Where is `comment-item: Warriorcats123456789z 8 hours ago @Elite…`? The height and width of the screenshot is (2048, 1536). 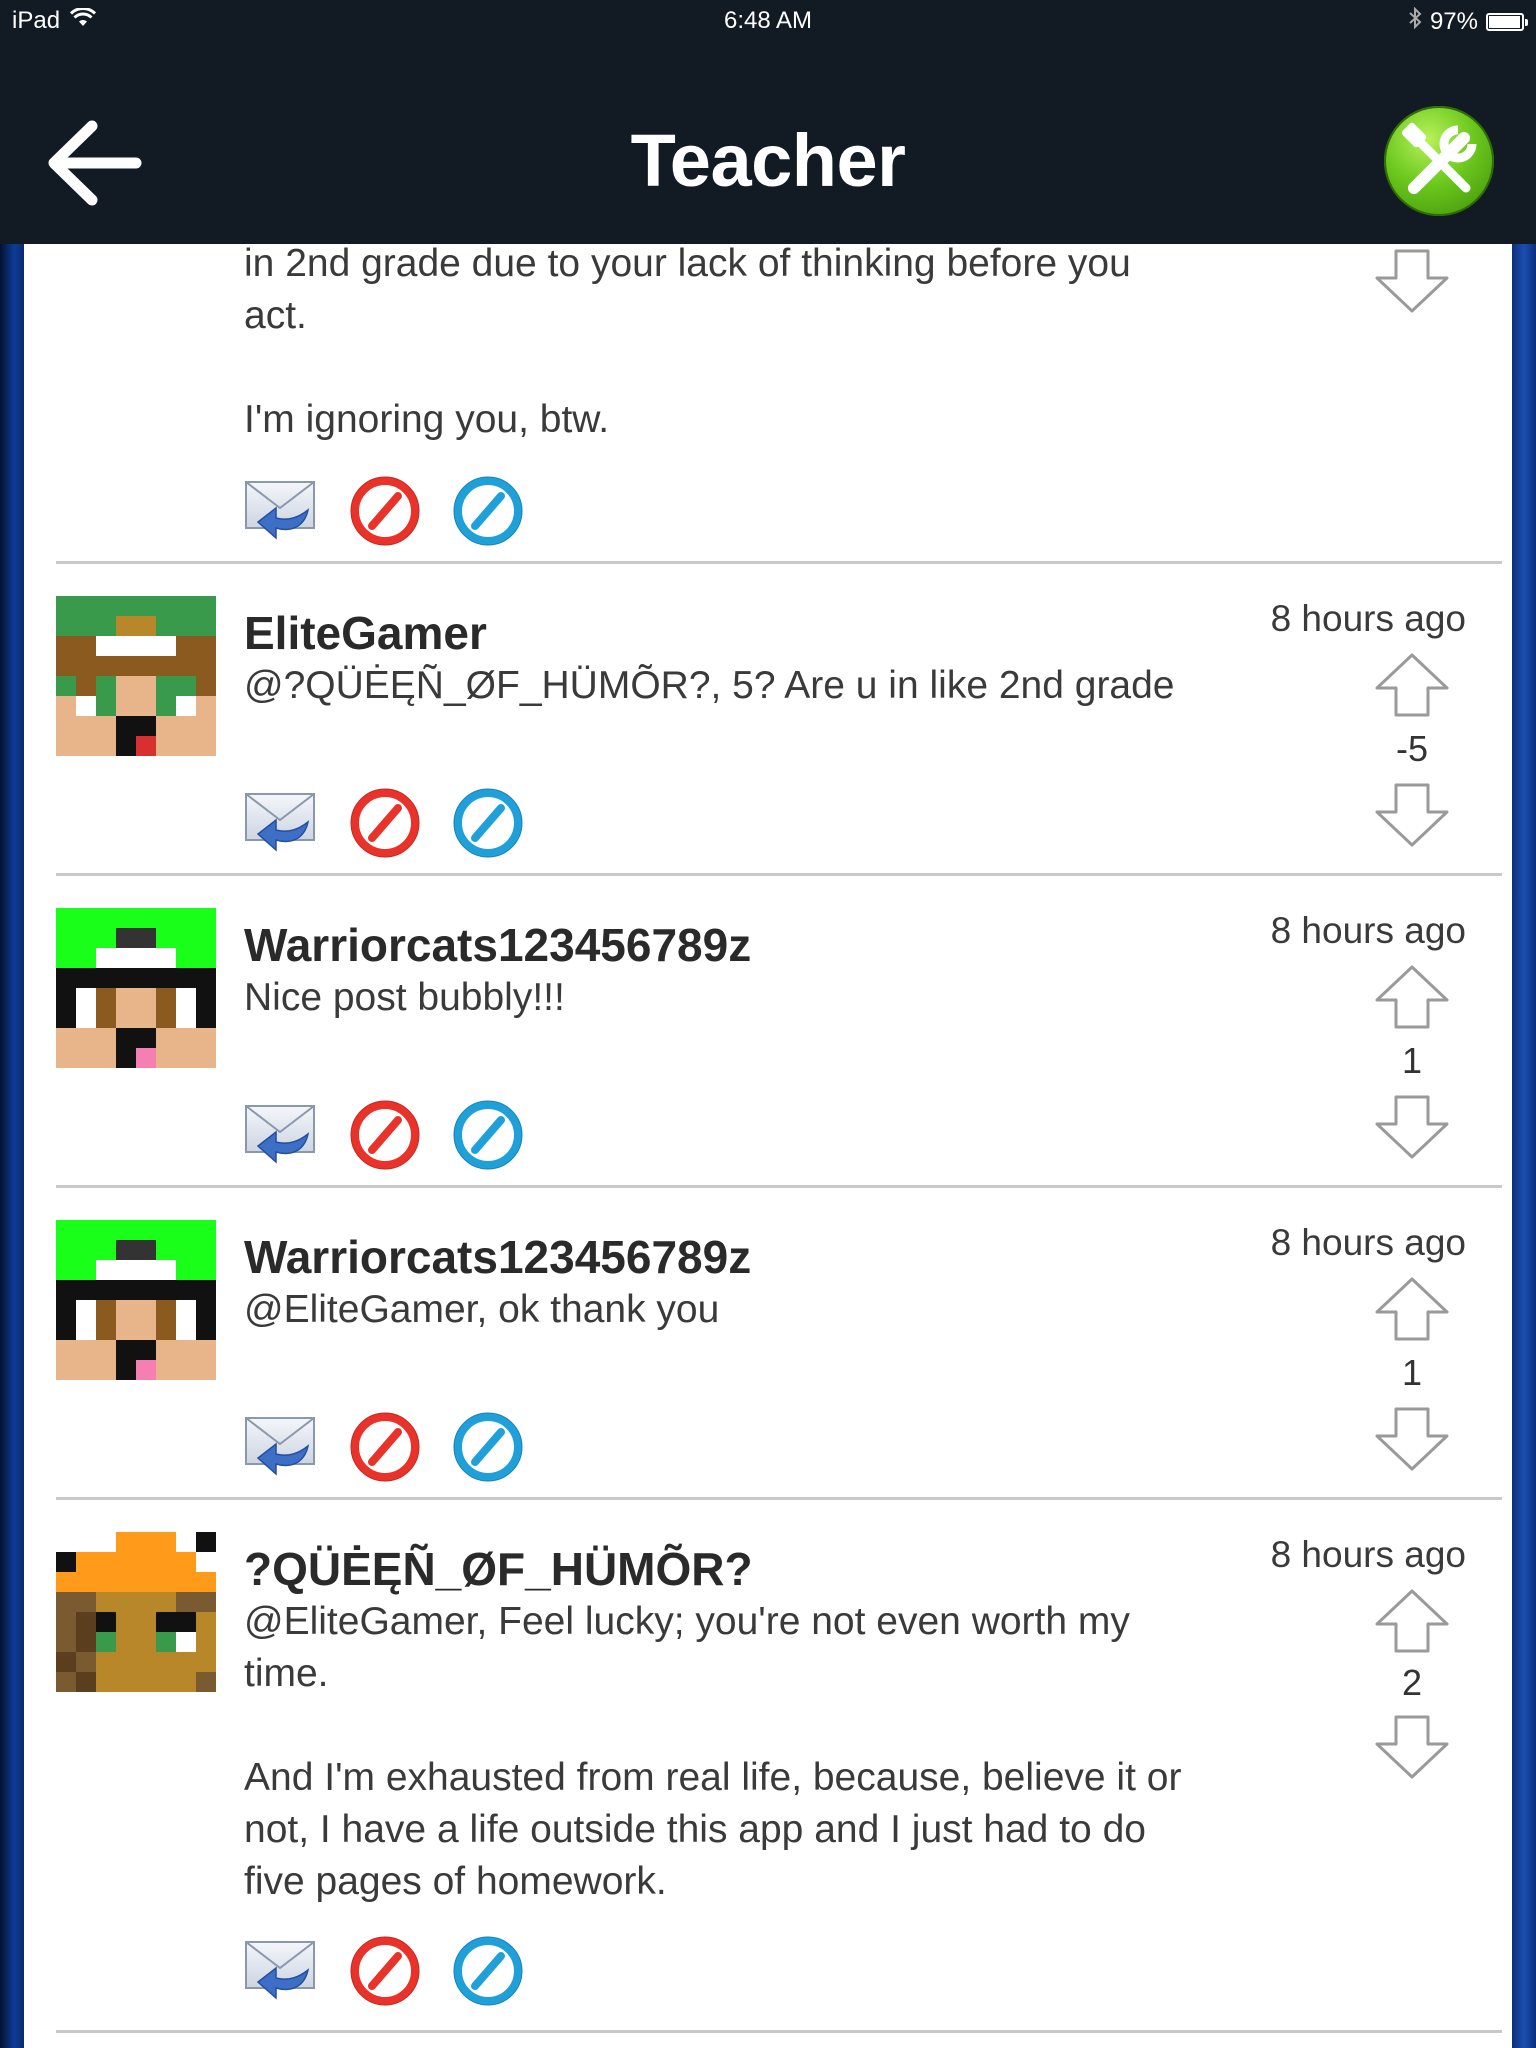
comment-item: Warriorcats123456789z 8 hours ago @Elite… is located at coordinates (768, 1344).